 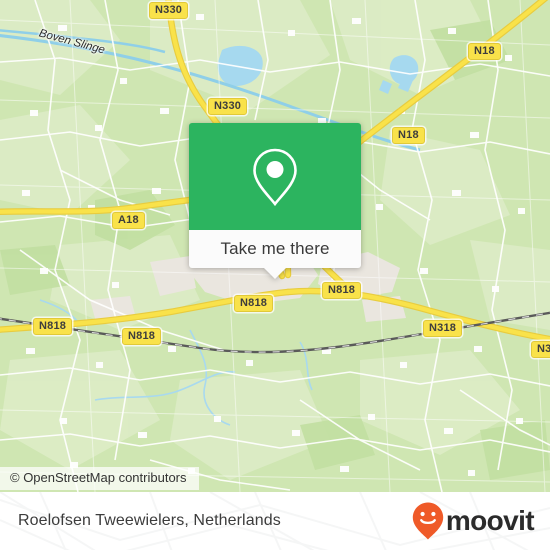 I want to click on moovit-wordmark: moovit, so click(x=490, y=520).